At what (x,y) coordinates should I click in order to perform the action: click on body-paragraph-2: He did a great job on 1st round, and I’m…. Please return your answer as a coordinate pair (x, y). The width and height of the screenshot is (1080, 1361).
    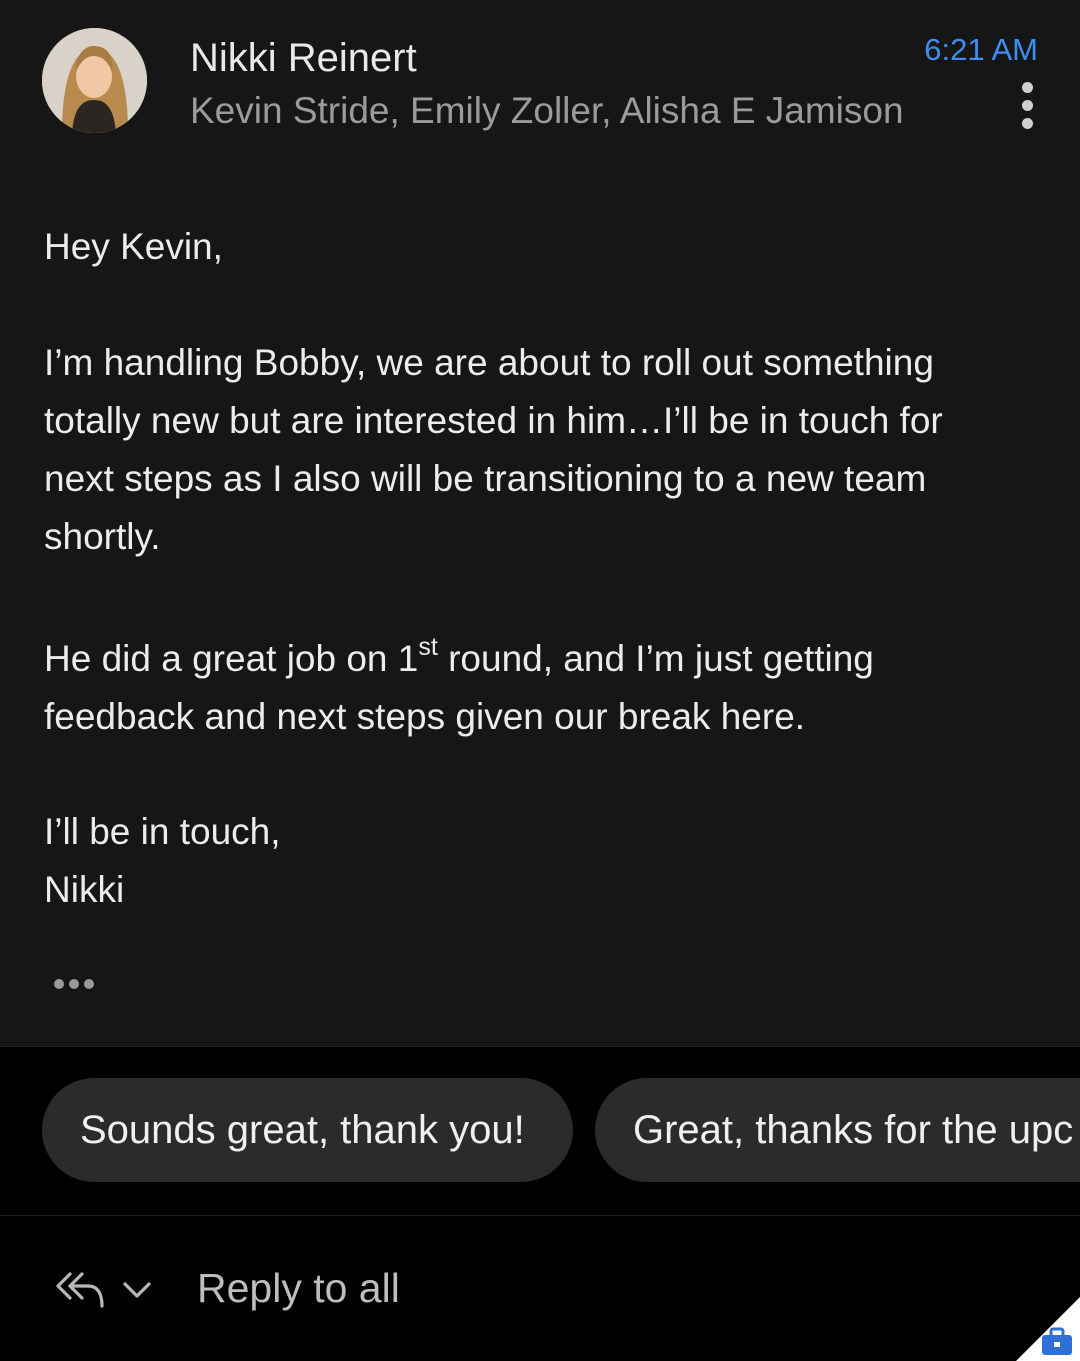
    Looking at the image, I should click on (539, 688).